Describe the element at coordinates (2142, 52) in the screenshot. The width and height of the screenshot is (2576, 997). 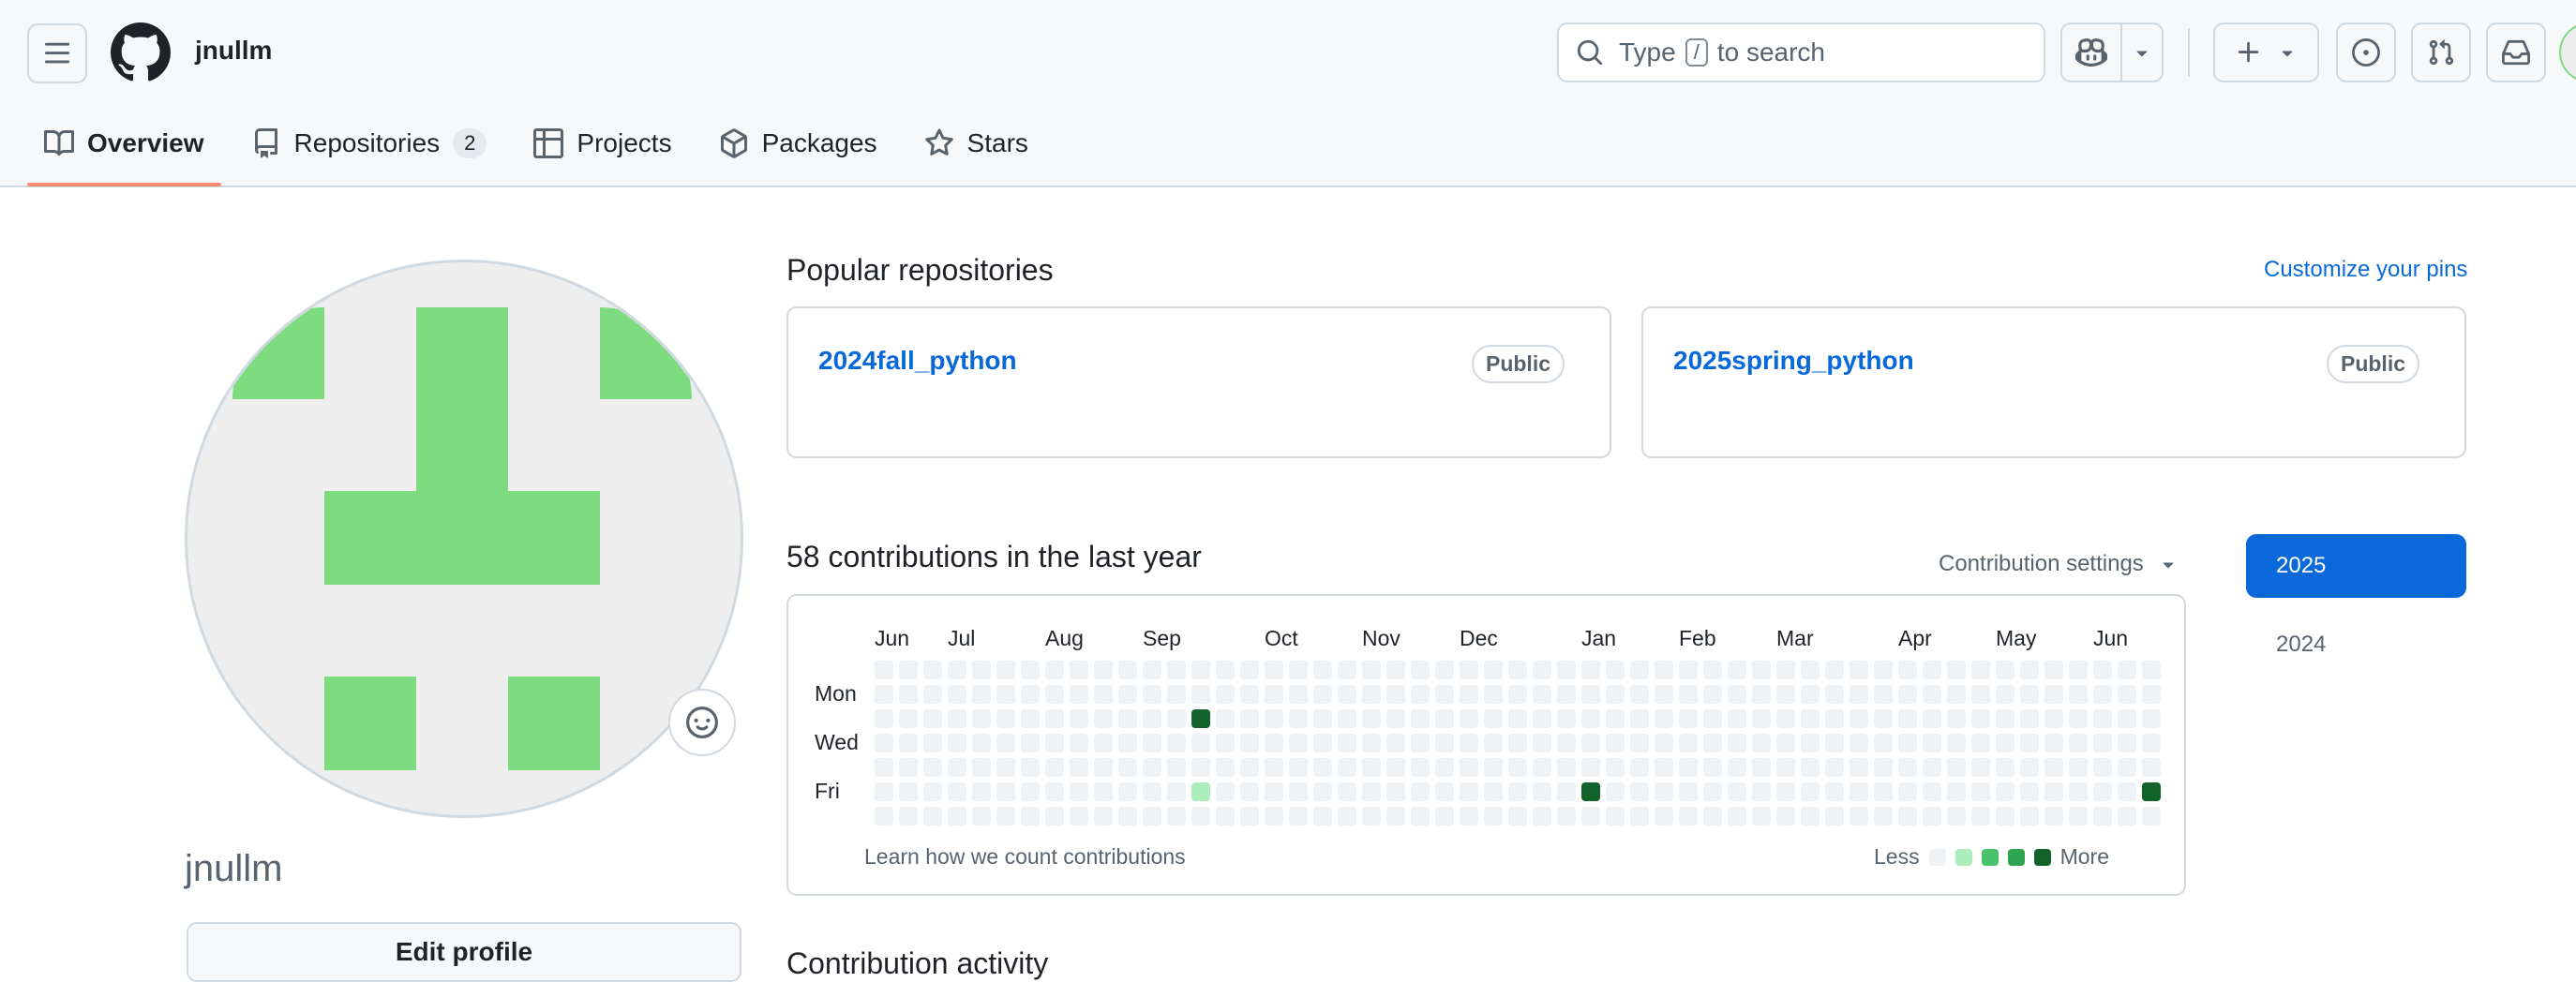
I see `copilot-dropdown-button` at that location.